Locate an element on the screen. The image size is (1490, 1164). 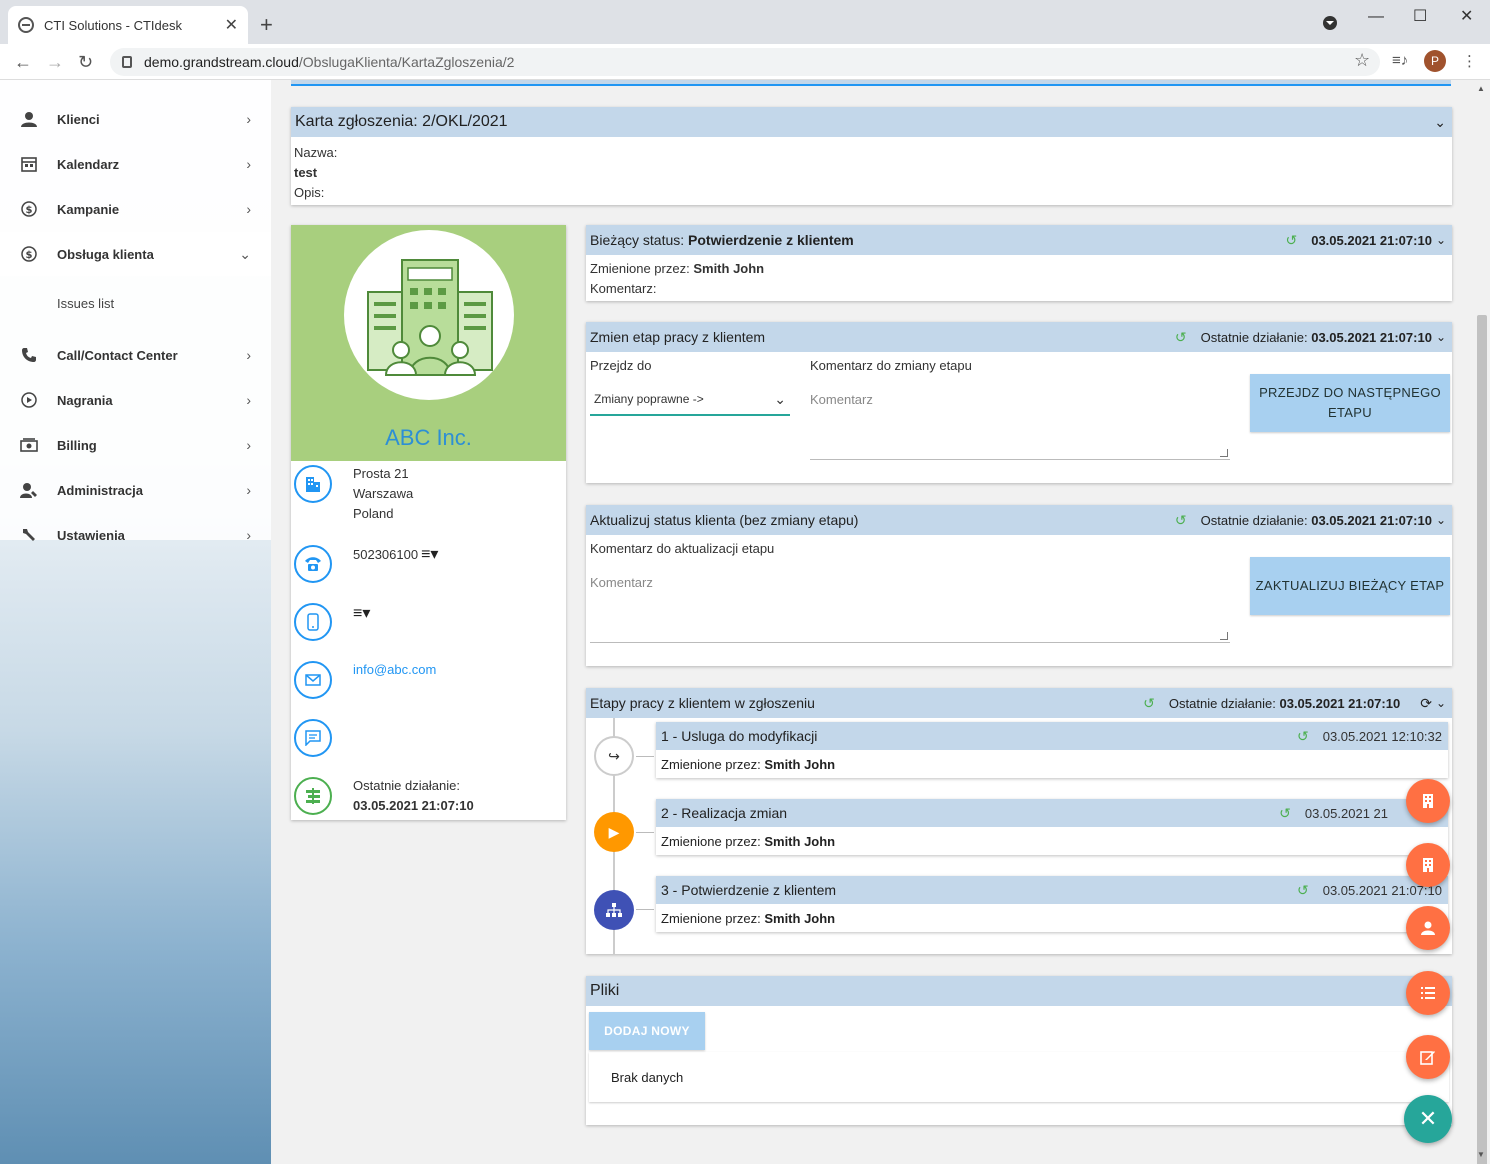
client-last-action: Ostatnie działanie: 03.05.2021 21:07:10 is located at coordinates (413, 796).